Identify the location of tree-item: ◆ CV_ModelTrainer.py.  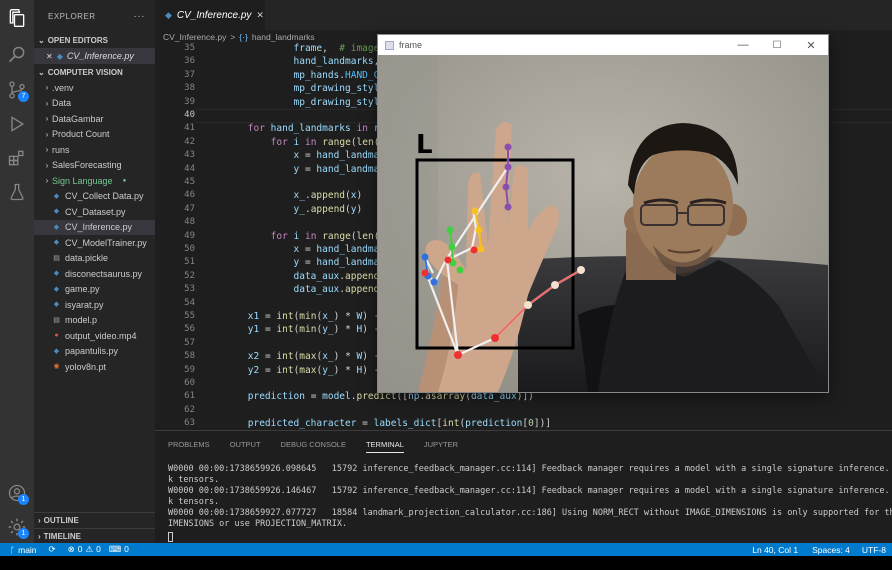
(94, 243).